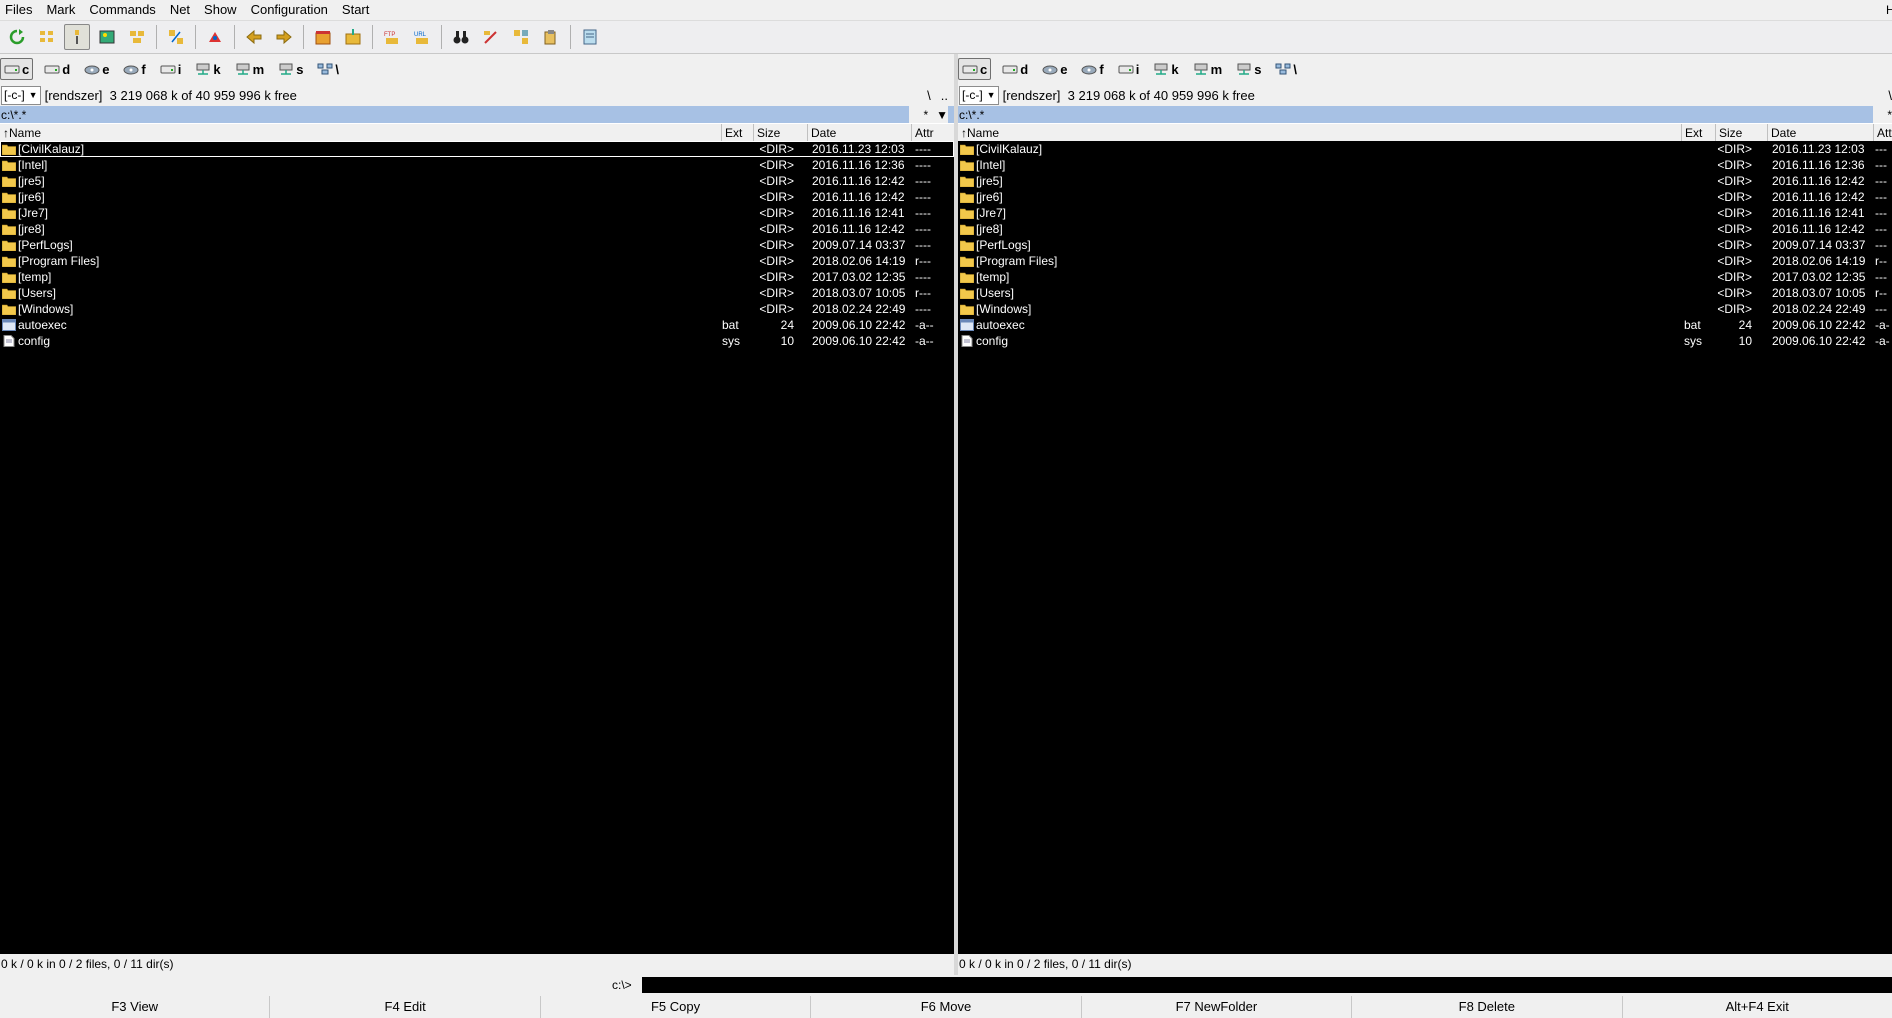  I want to click on f5-copy-button: F5 Copy, so click(676, 1007).